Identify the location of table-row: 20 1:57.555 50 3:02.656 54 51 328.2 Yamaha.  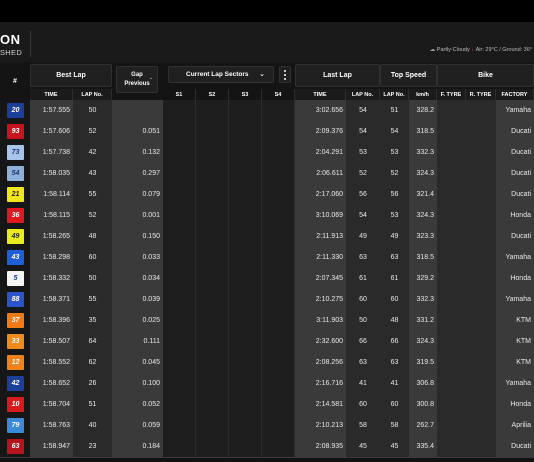
(267, 111).